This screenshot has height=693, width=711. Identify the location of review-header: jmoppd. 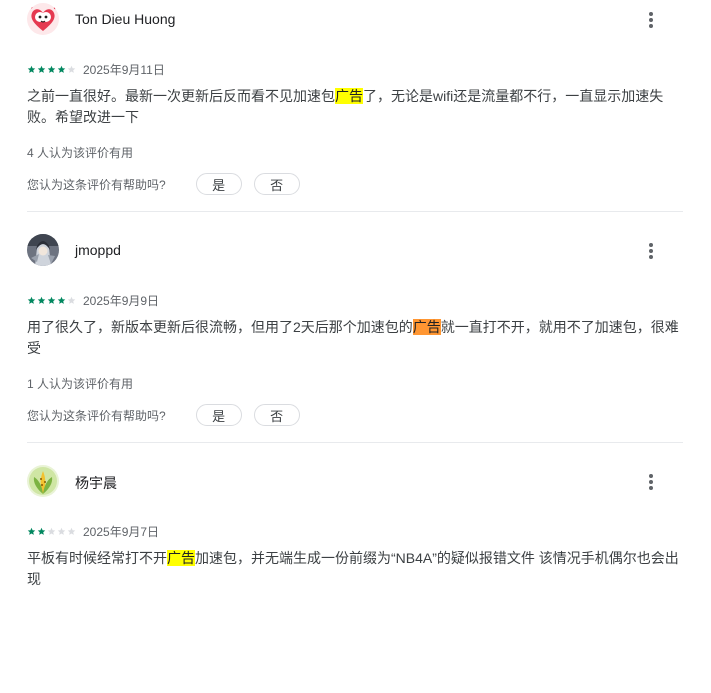
(355, 251).